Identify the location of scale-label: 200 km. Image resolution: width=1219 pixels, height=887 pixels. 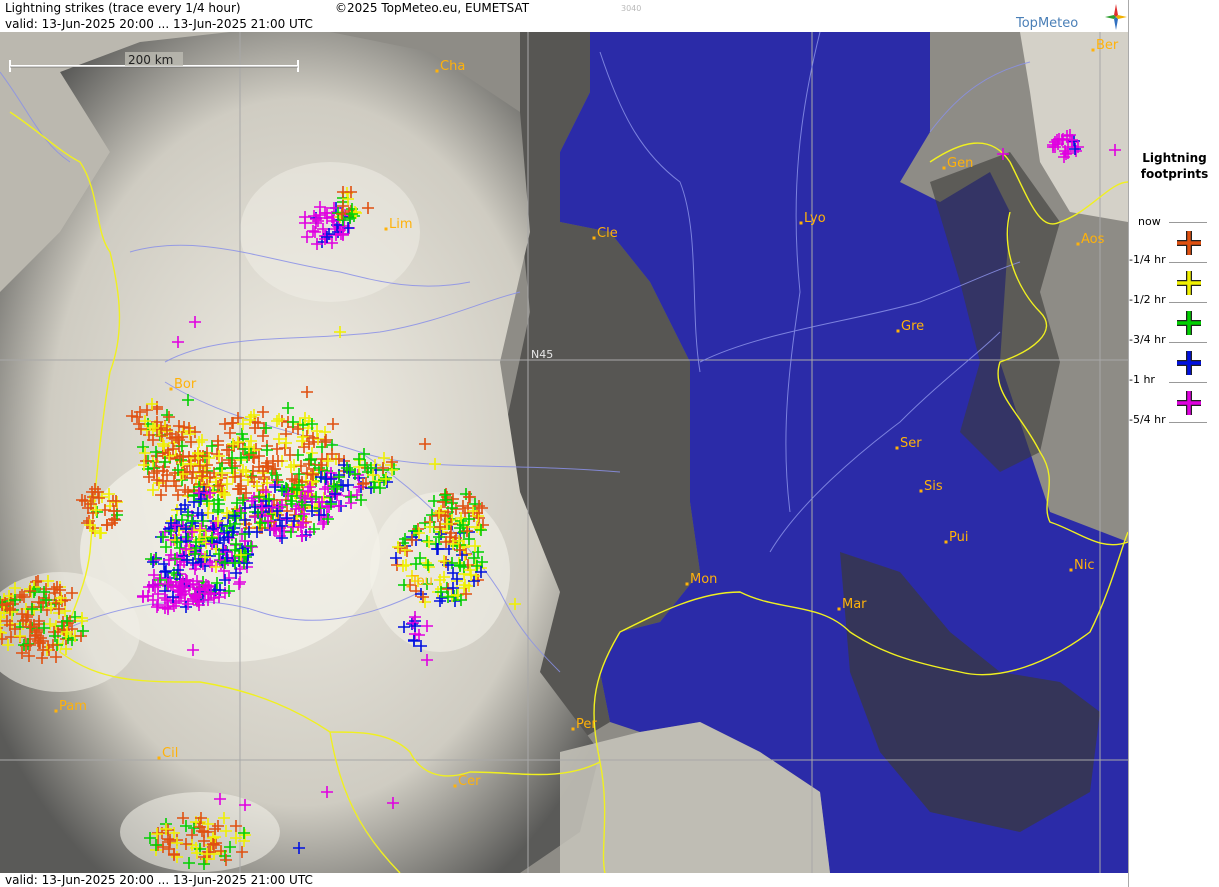
(150, 60).